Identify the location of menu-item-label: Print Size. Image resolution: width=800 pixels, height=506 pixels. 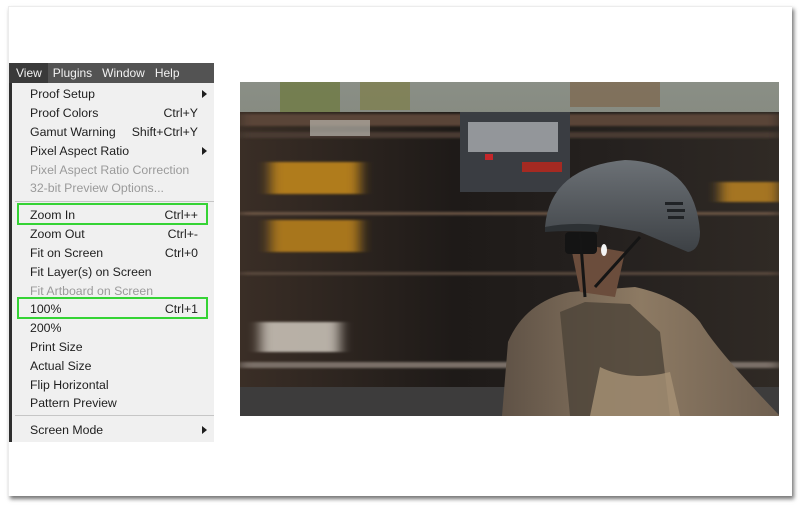
(56, 347).